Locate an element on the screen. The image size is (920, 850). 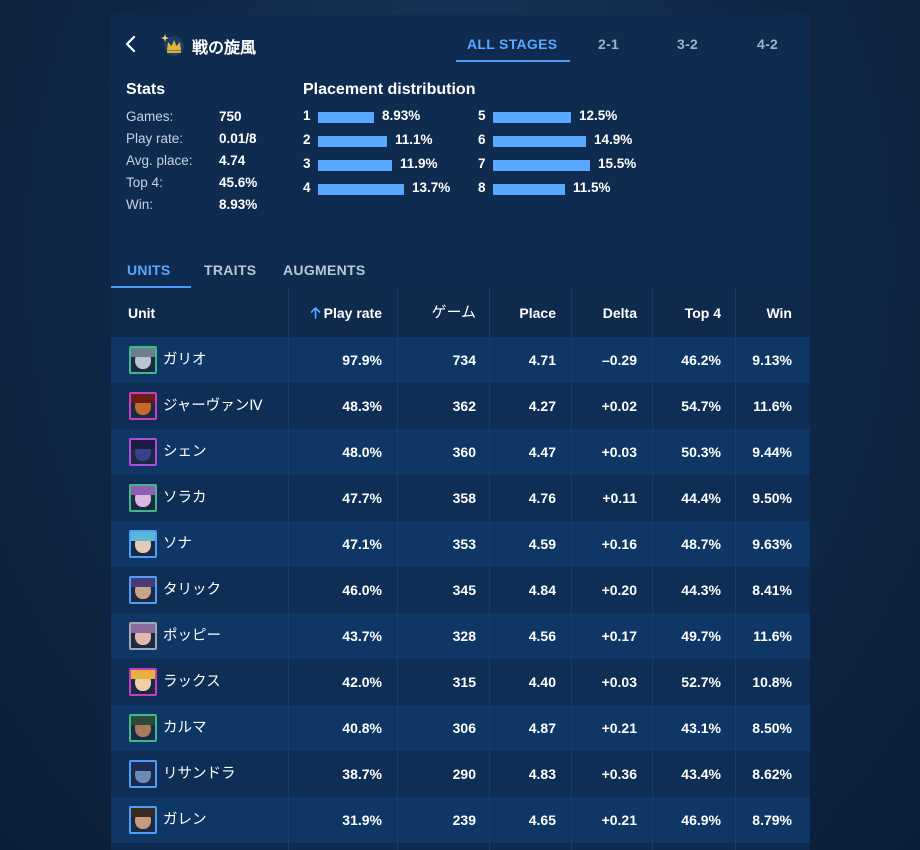
column-header-top4: Top 4 is located at coordinates (687, 313).